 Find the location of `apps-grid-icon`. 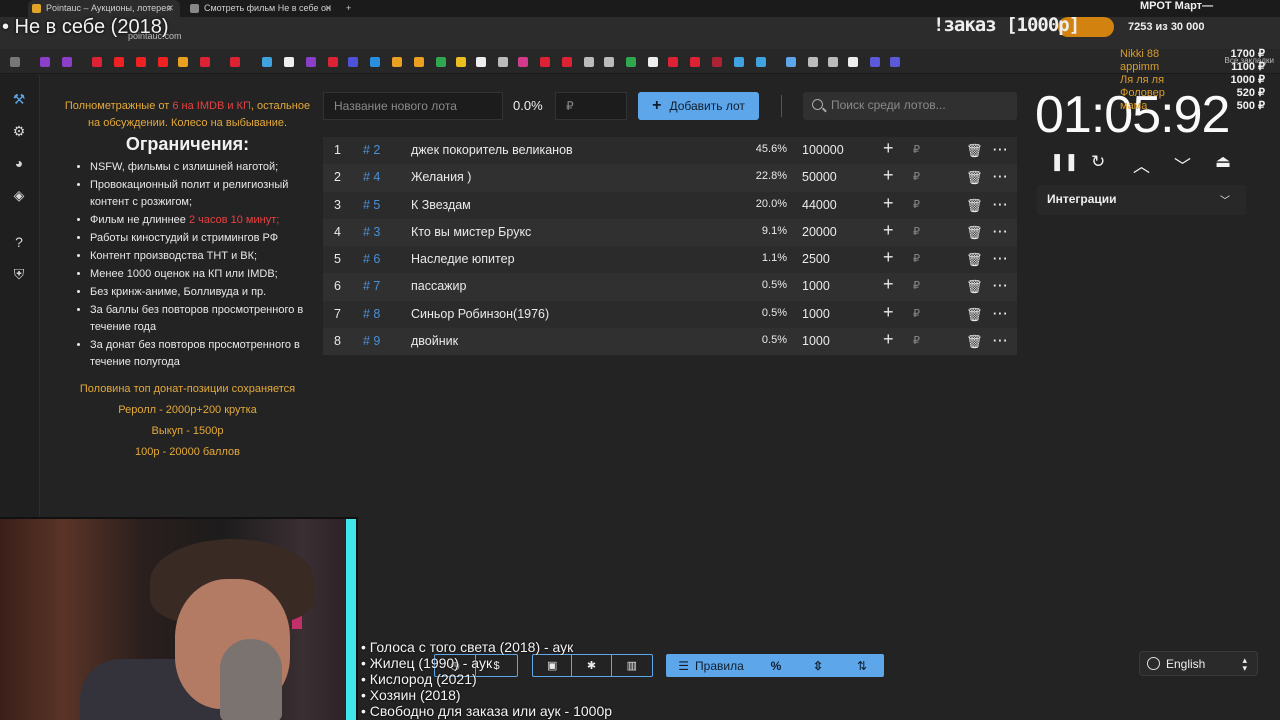

apps-grid-icon is located at coordinates (15, 62).